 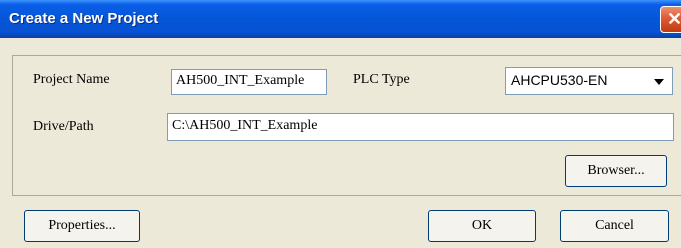 What do you see at coordinates (559, 80) in the screenshot?
I see `plc-type-value: AHCPU530-EN` at bounding box center [559, 80].